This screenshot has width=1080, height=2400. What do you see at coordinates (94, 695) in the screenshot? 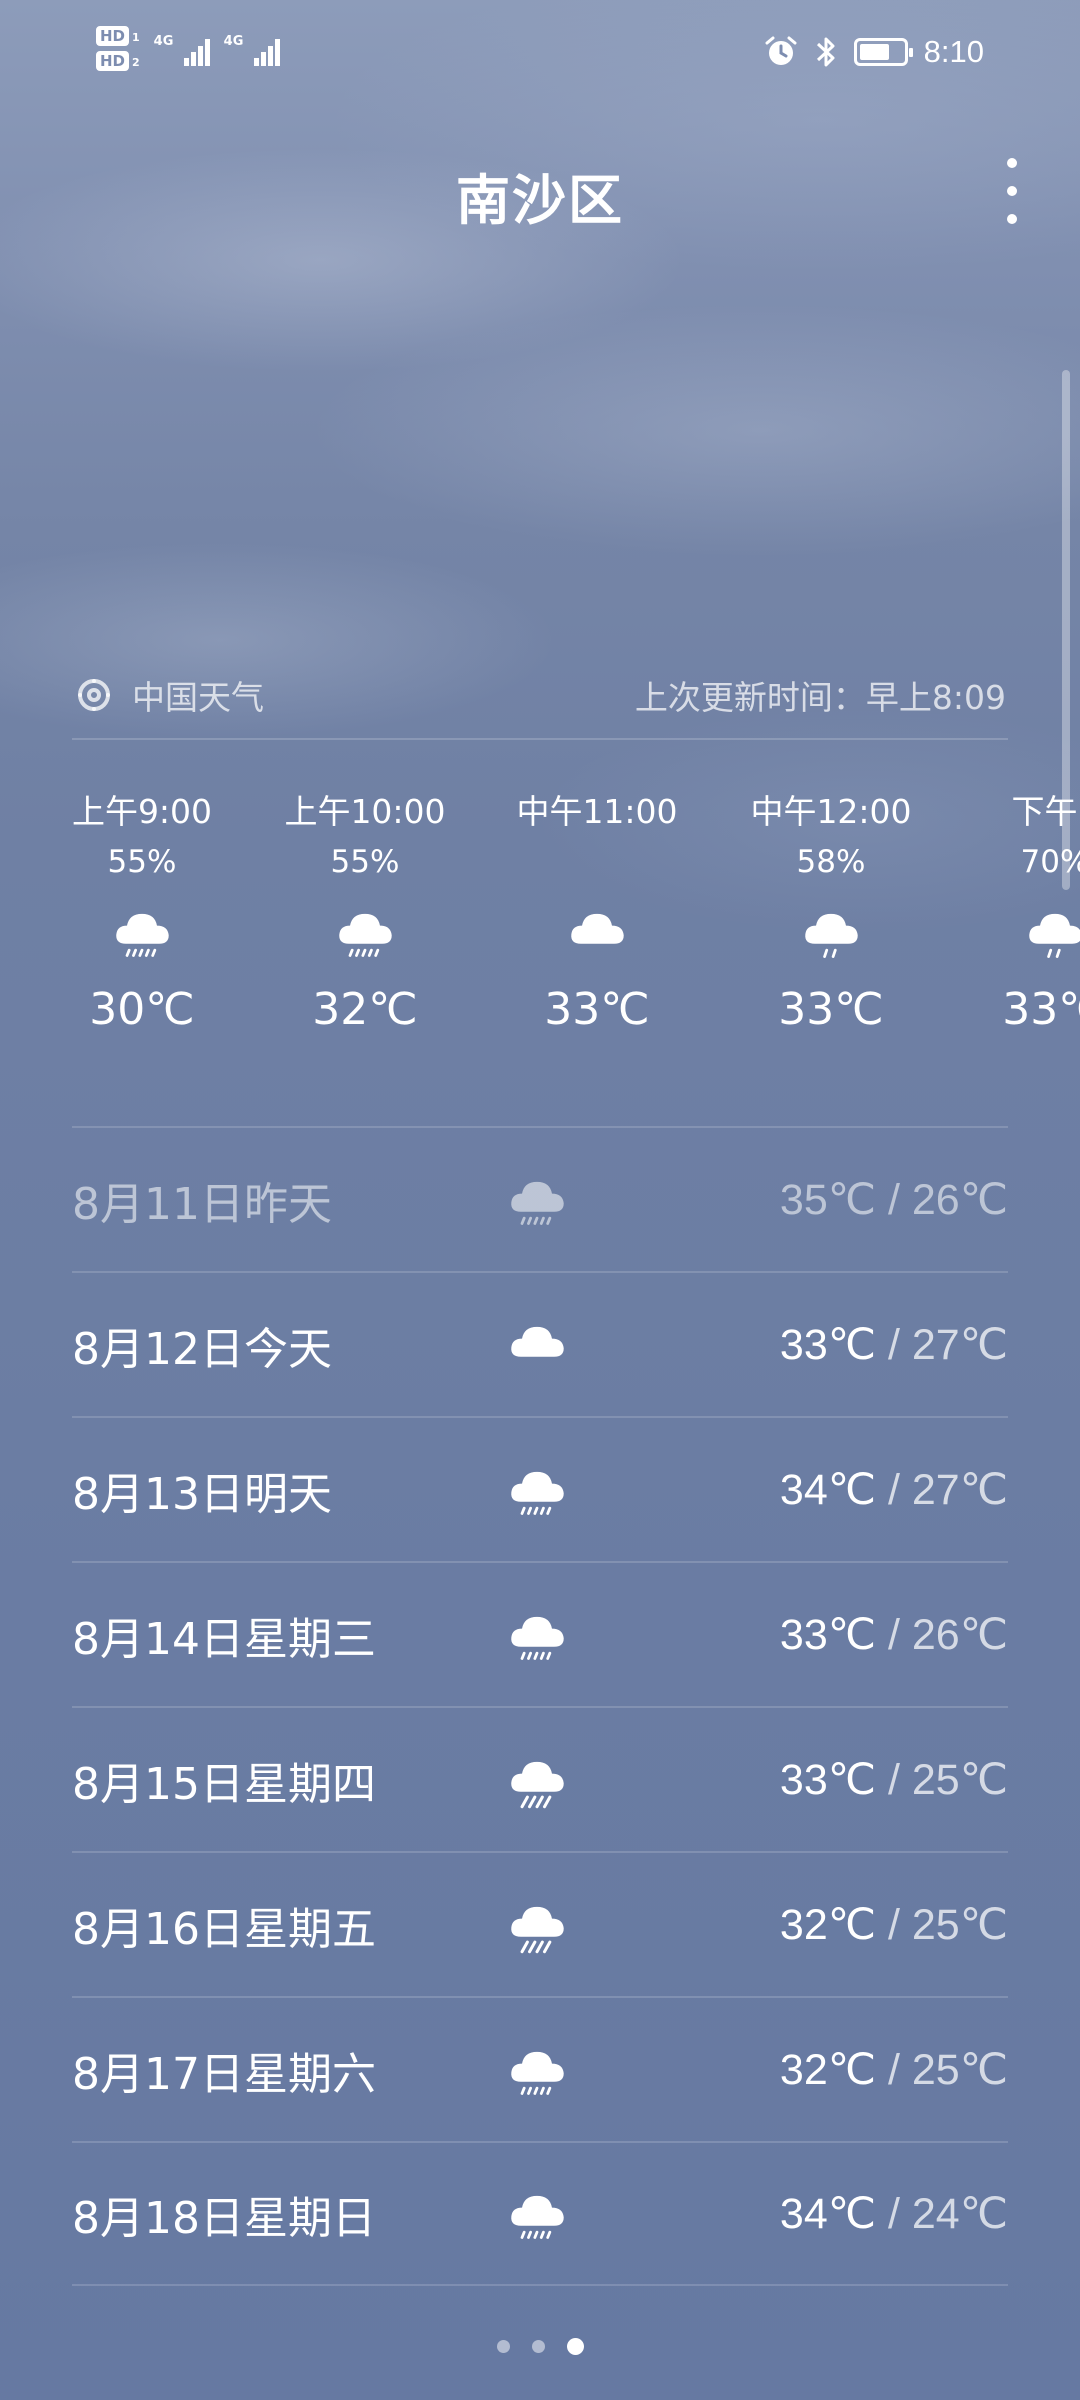
I see `china-weather-logo-icon` at bounding box center [94, 695].